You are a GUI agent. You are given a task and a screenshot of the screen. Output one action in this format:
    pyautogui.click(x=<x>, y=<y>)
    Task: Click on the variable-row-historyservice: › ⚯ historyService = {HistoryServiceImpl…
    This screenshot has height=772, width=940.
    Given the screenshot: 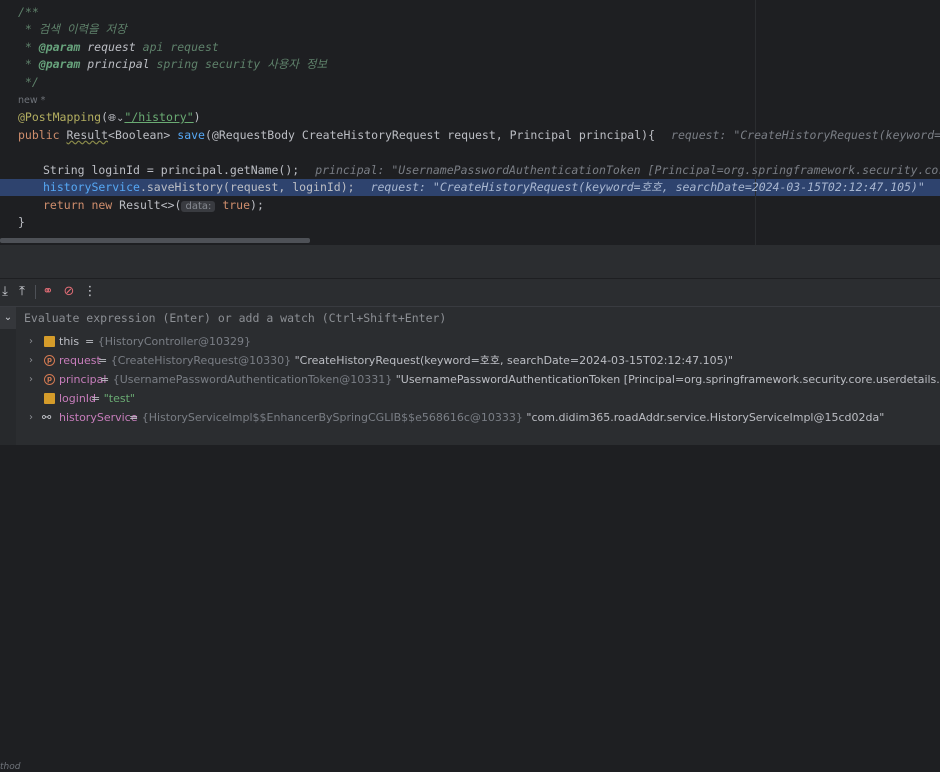 What is the action you would take?
    pyautogui.click(x=478, y=417)
    